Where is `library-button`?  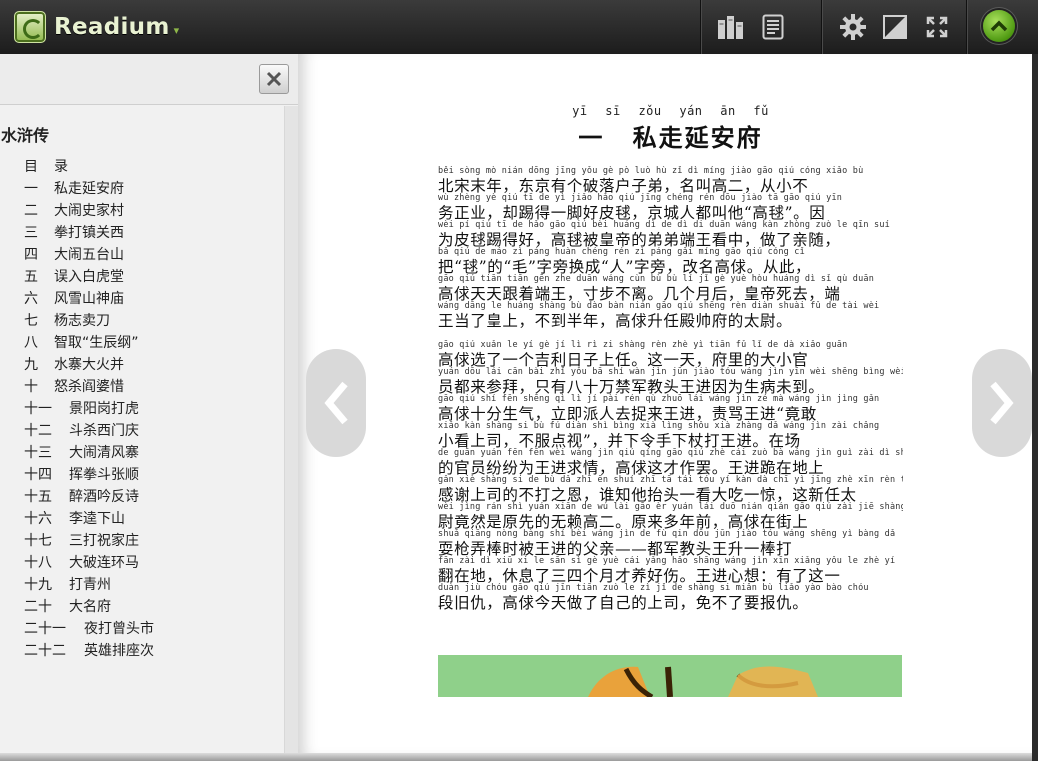 library-button is located at coordinates (731, 27).